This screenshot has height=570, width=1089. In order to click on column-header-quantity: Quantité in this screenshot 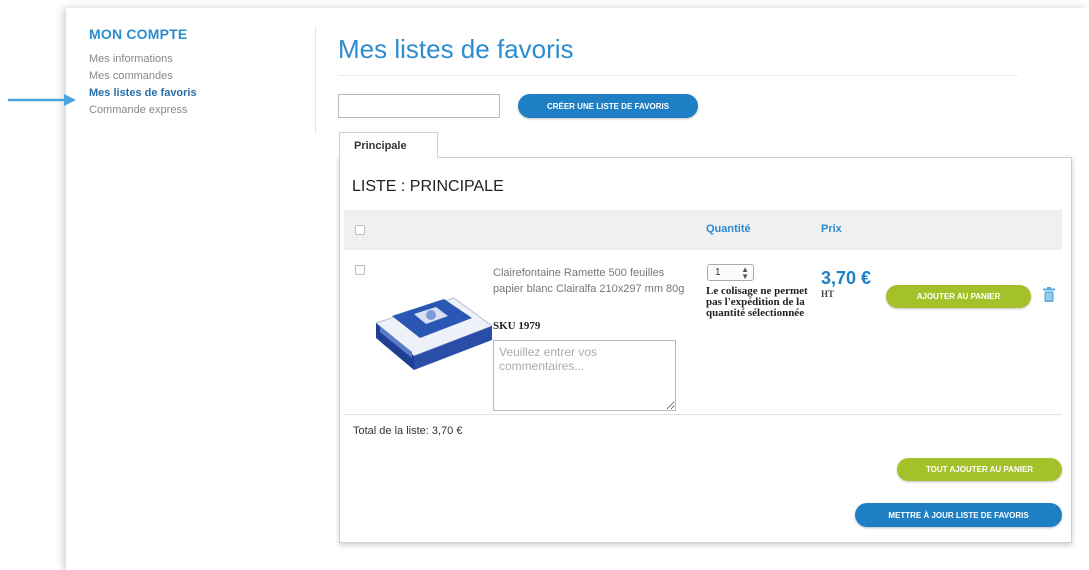, I will do `click(728, 229)`.